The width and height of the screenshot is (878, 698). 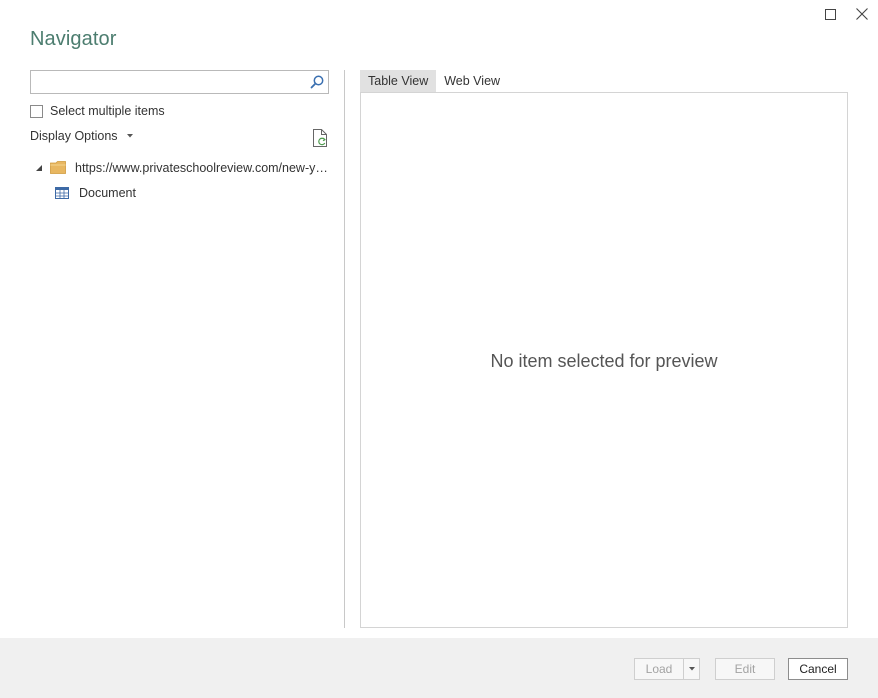 What do you see at coordinates (74, 136) in the screenshot?
I see `display-options-label: Display Options` at bounding box center [74, 136].